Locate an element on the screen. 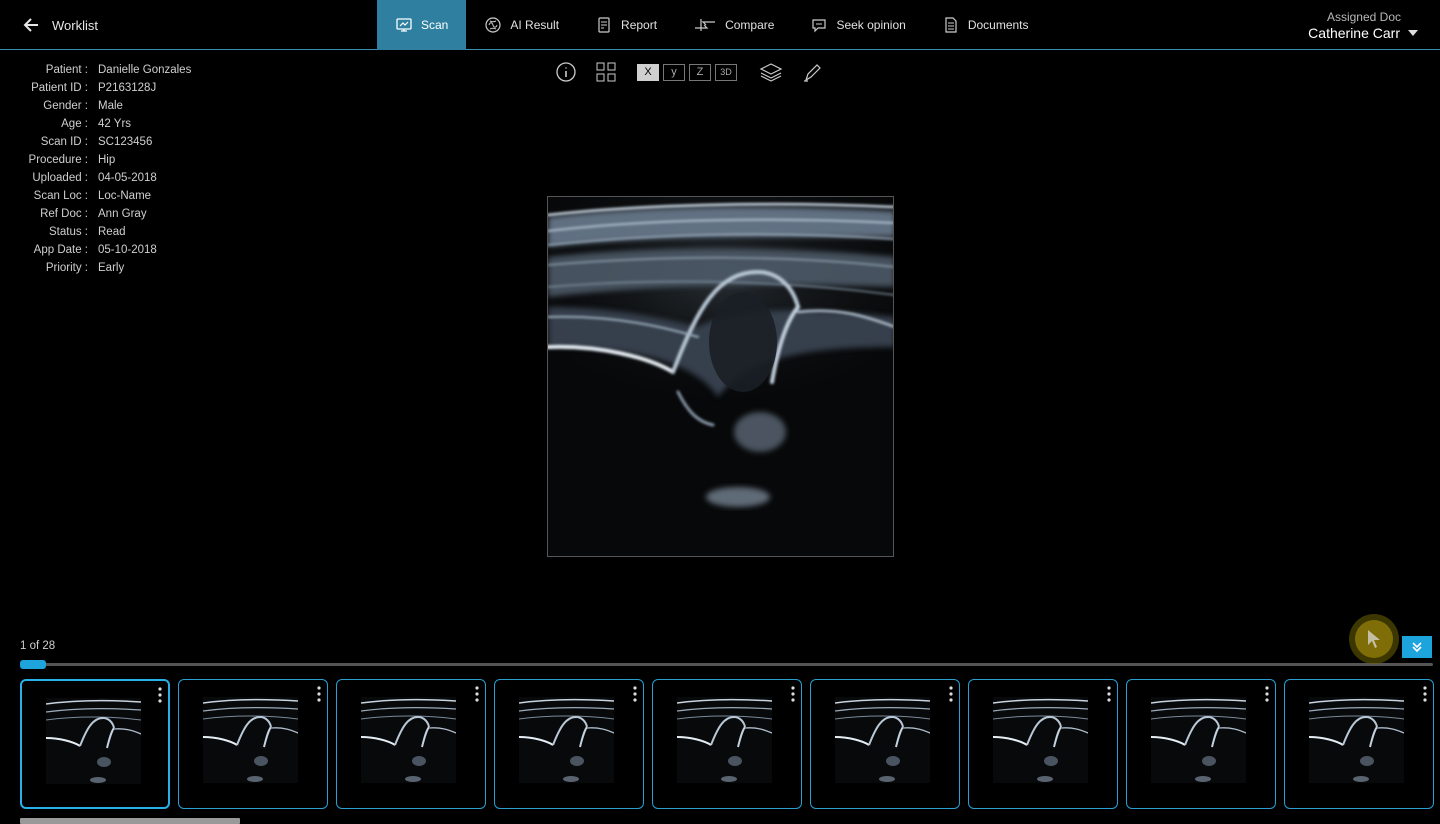  tab-compare-label: Compare is located at coordinates (750, 25).